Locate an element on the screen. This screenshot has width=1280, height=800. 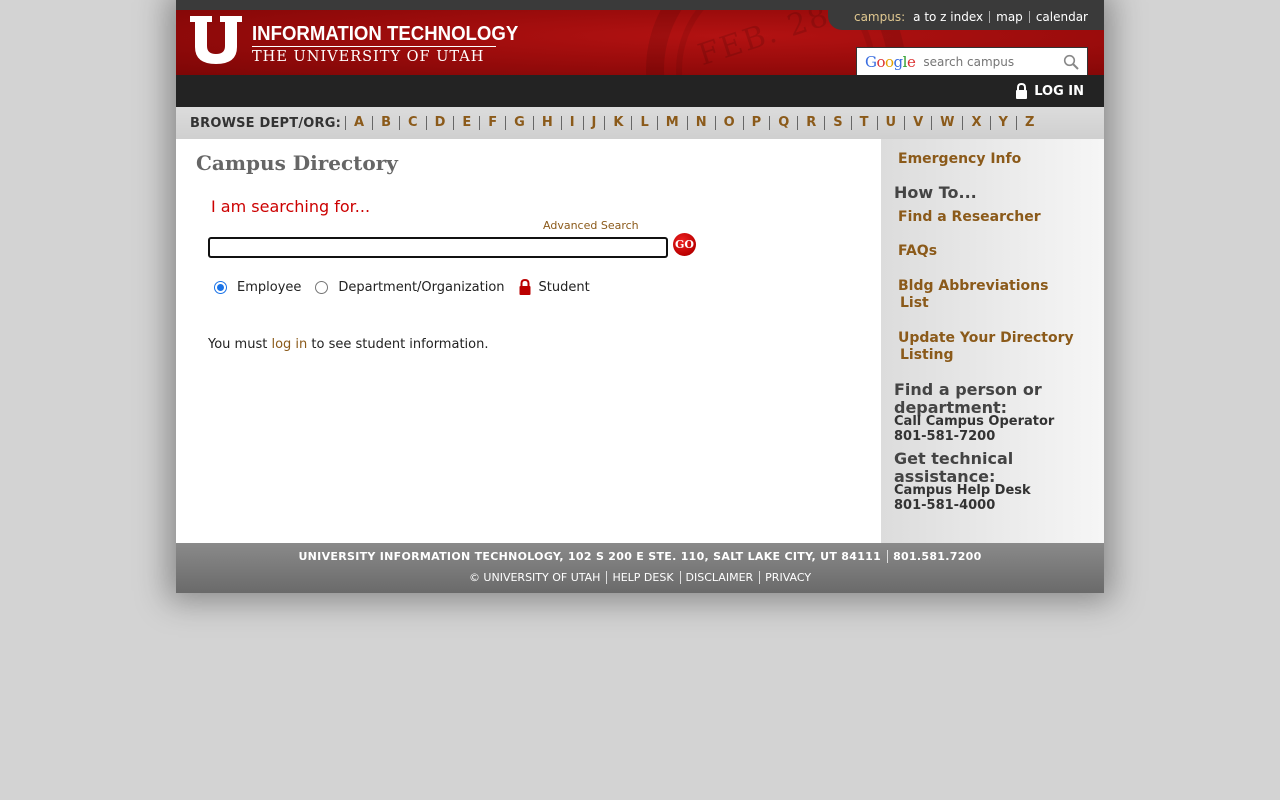
browse-letter-m: M is located at coordinates (671, 123).